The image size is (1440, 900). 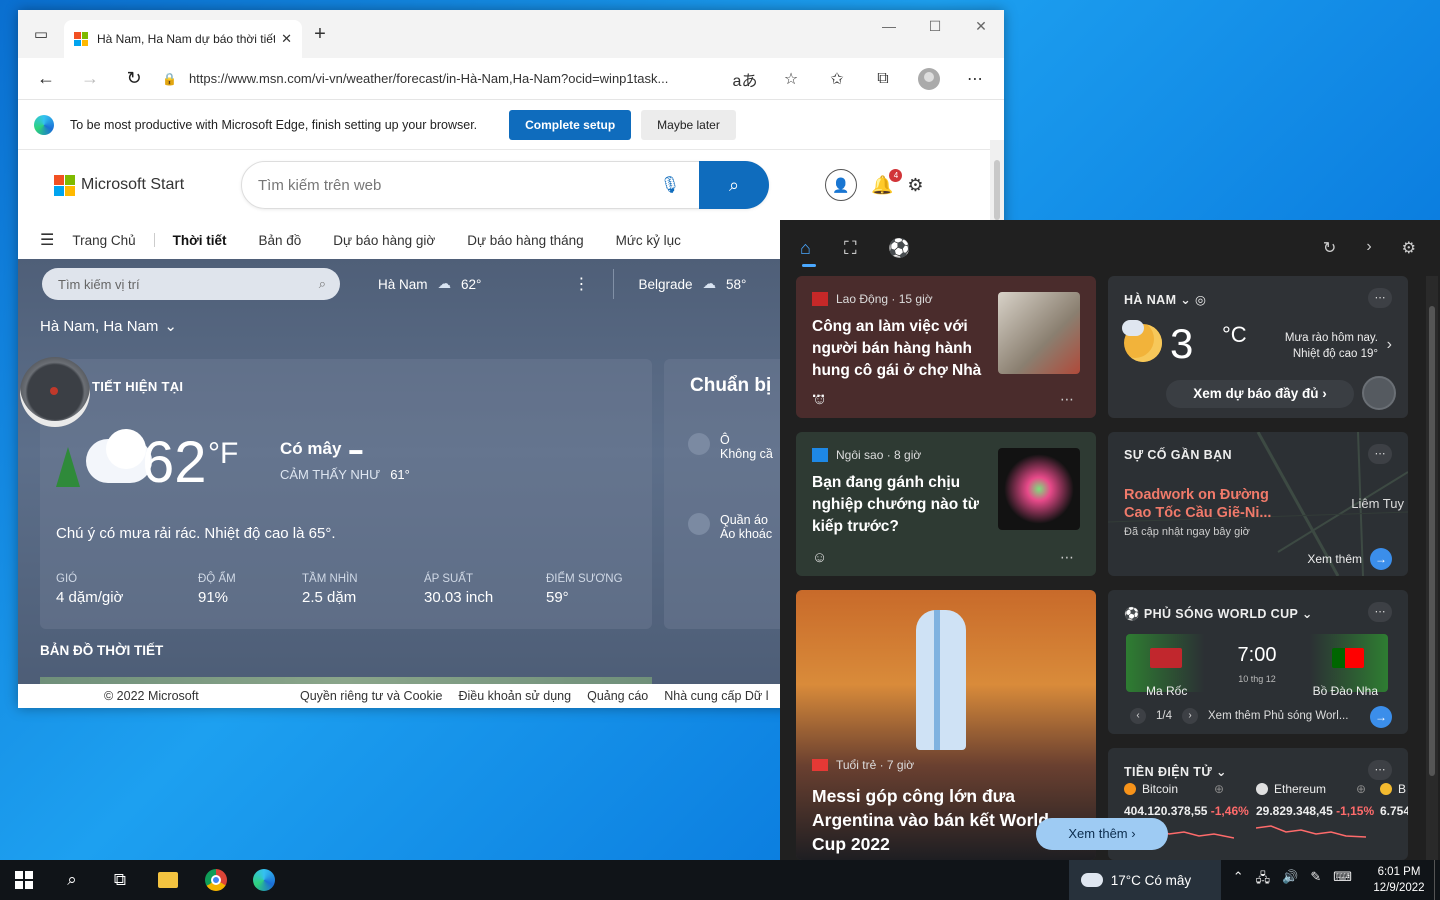 What do you see at coordinates (1409, 248) in the screenshot?
I see `widgets-settings-icon: ⚙` at bounding box center [1409, 248].